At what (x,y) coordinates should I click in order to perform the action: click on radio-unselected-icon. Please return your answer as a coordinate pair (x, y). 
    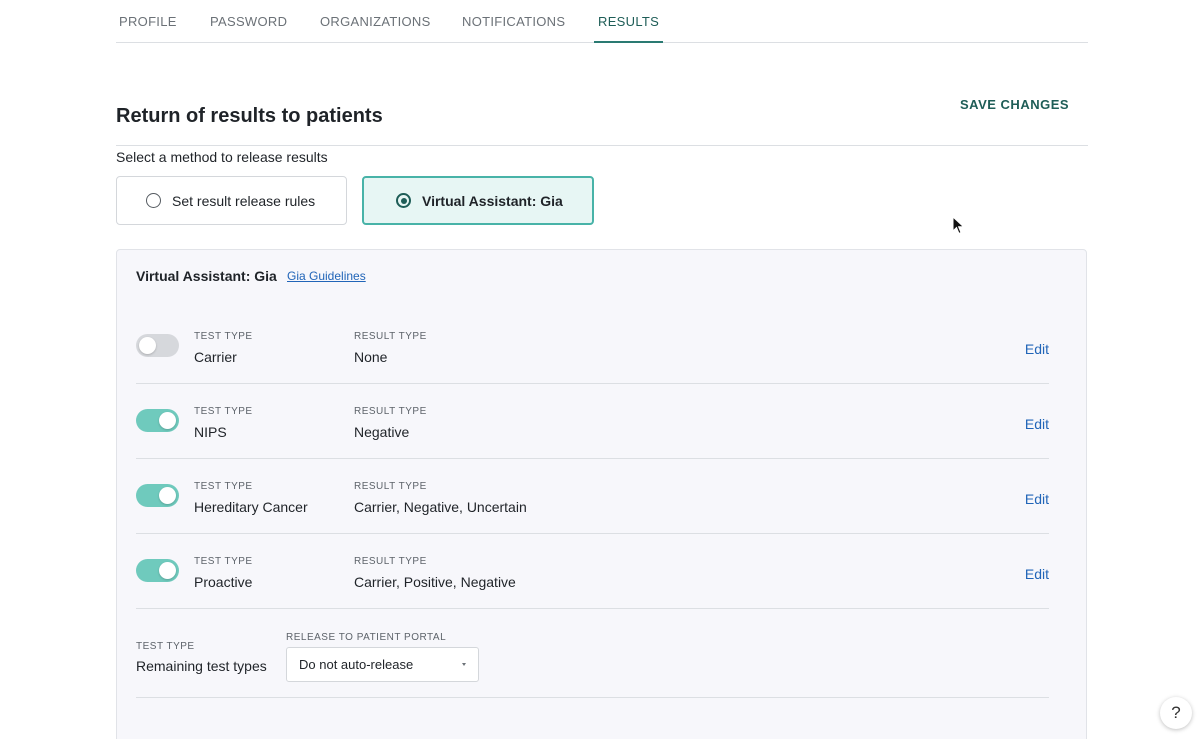
    Looking at the image, I should click on (153, 200).